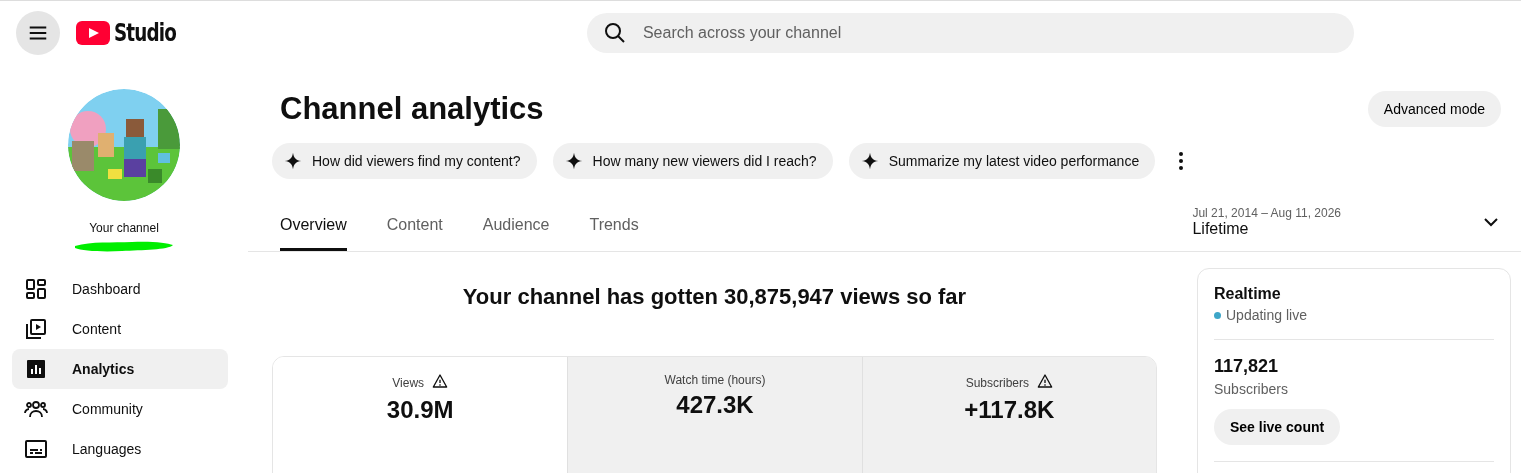  I want to click on search-field: Search across your channel, so click(970, 33).